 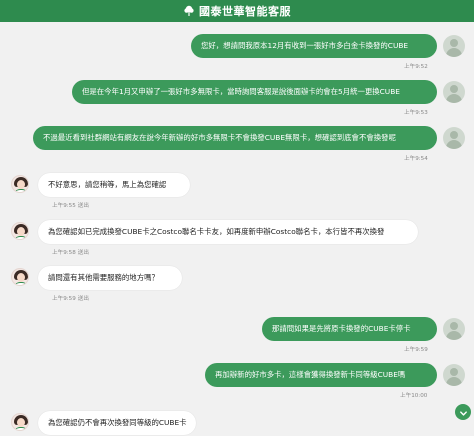 I want to click on agent-message-bubble: 不好意思，請您稍等，馬上為您確認, so click(x=114, y=185).